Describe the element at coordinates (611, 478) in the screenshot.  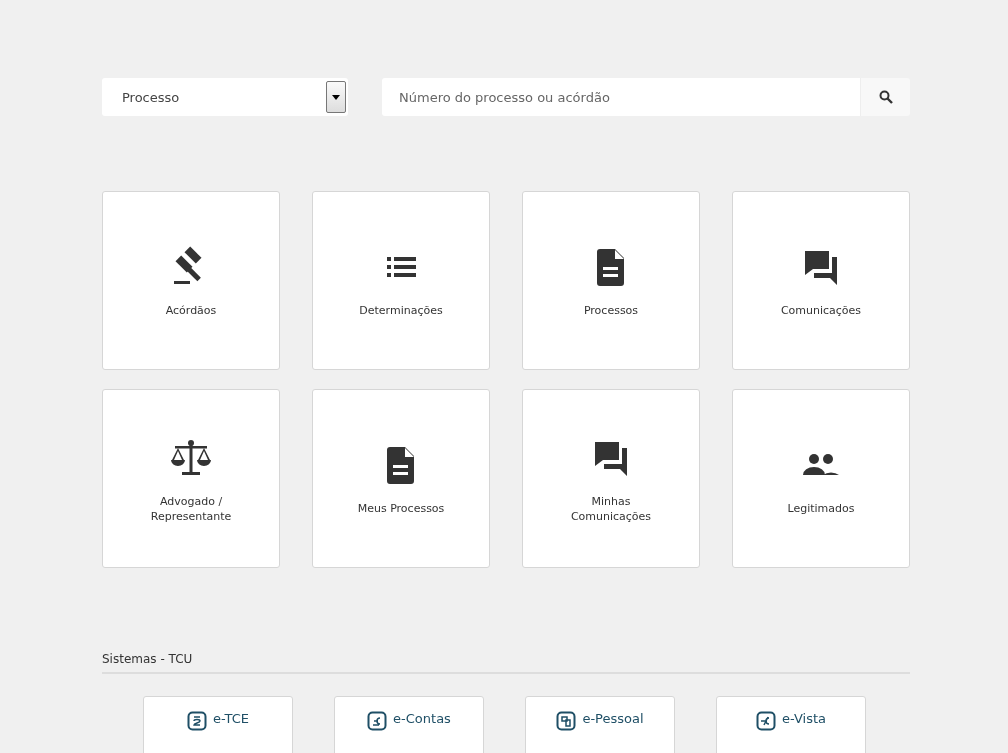
I see `menu-tile: Minhas Comunicações` at that location.